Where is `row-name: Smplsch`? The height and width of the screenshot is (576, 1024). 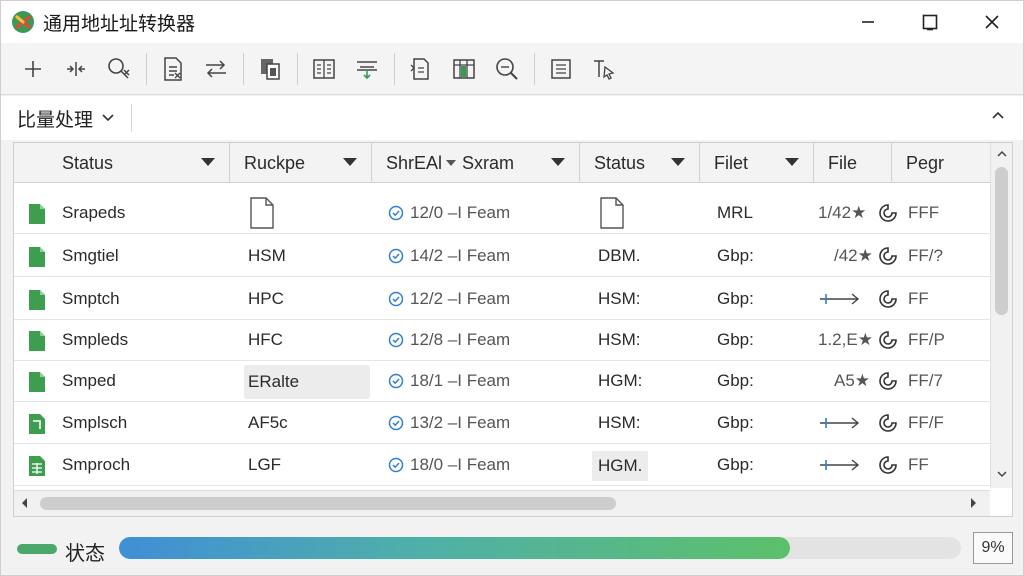
row-name: Smplsch is located at coordinates (95, 422).